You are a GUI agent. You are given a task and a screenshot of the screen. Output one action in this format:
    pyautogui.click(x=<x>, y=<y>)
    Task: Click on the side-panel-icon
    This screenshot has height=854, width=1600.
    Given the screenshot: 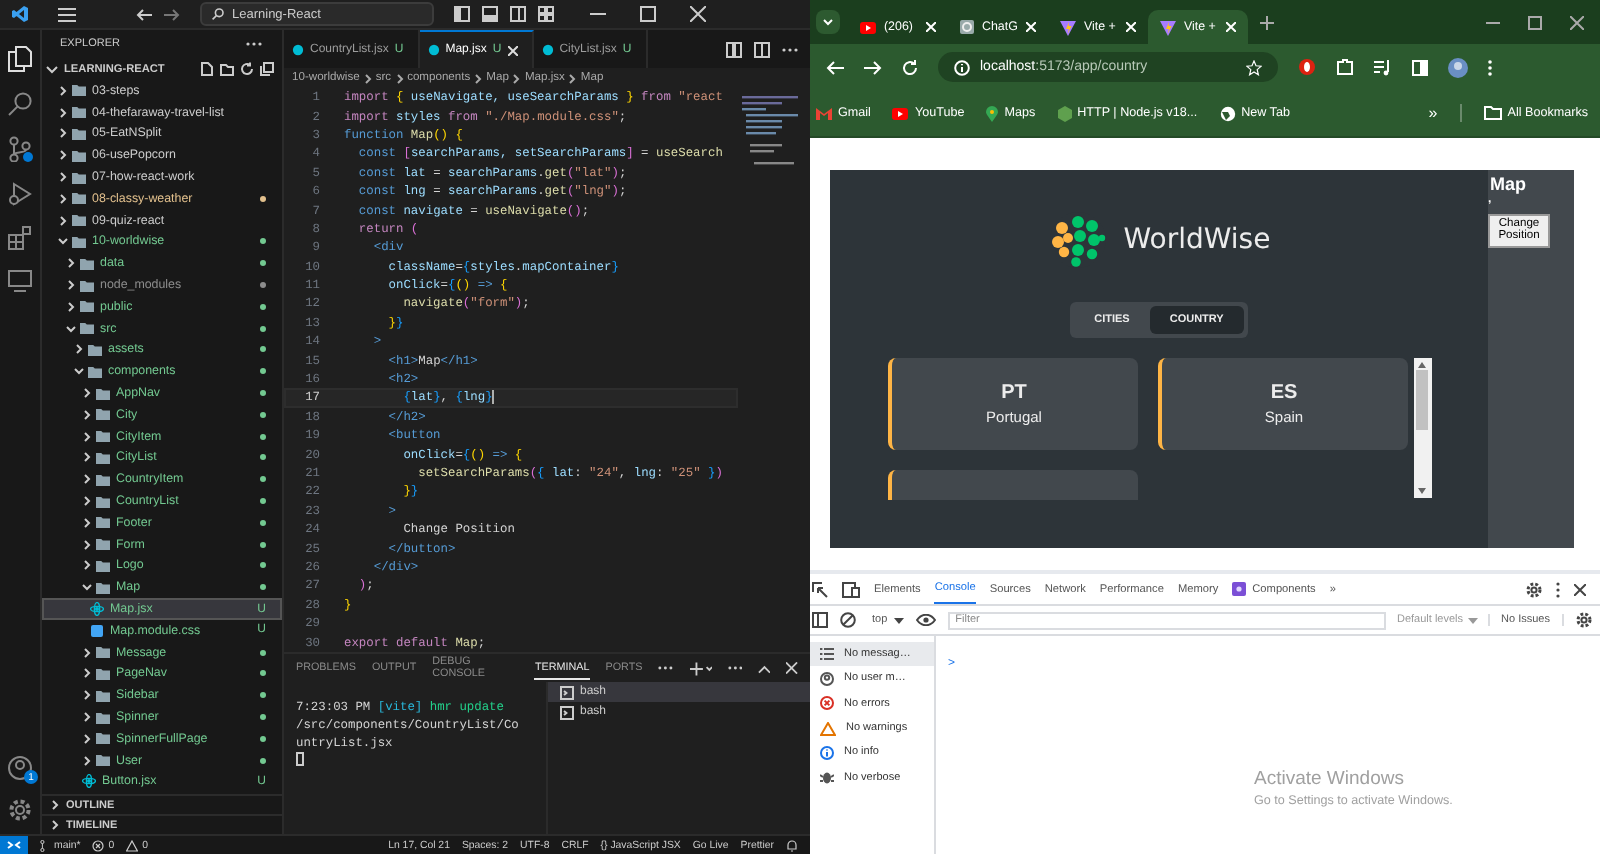 What is the action you would take?
    pyautogui.click(x=1420, y=67)
    